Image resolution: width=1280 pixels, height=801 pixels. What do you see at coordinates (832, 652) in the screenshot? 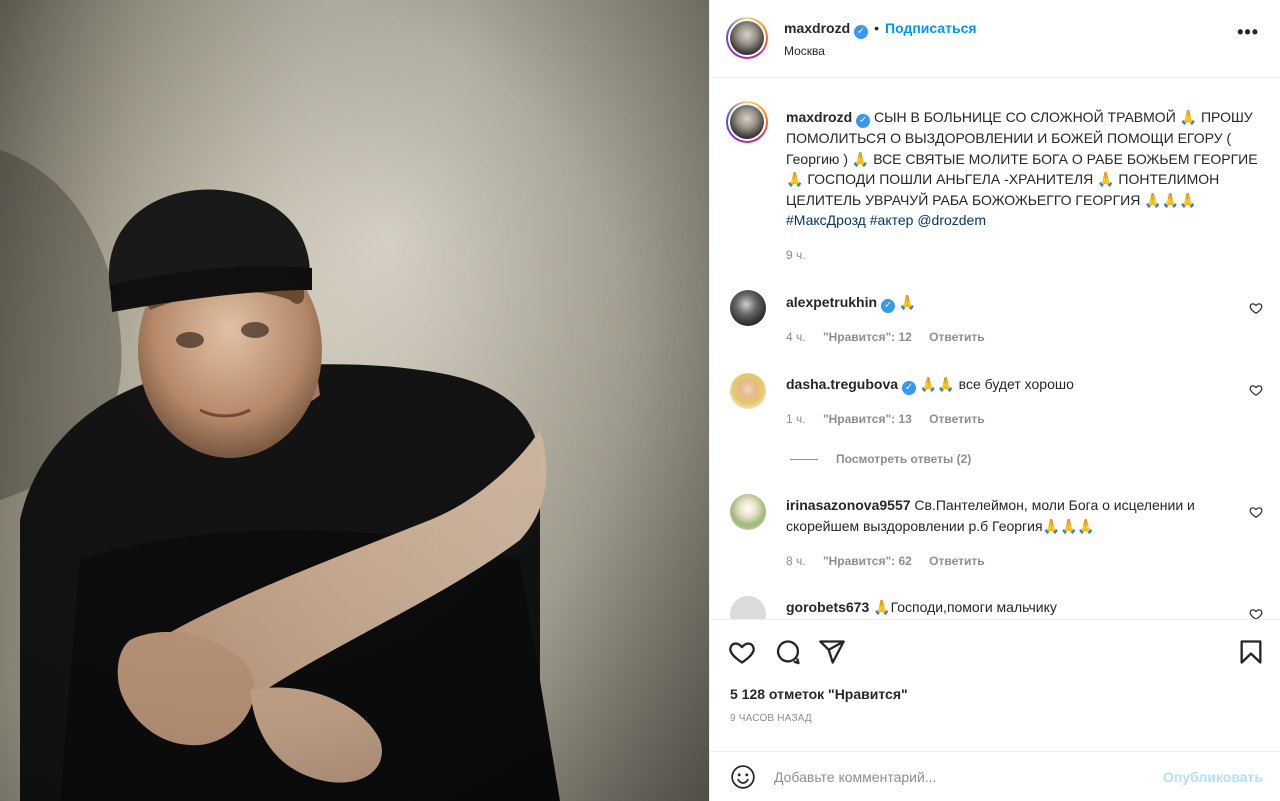
I see `share-icon` at bounding box center [832, 652].